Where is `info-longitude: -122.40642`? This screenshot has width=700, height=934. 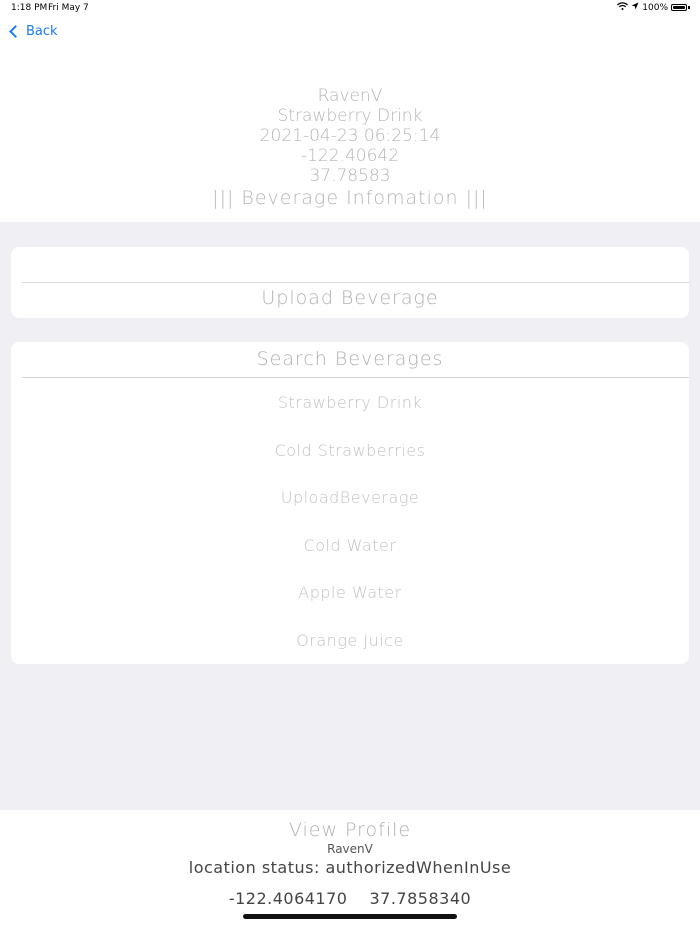
info-longitude: -122.40642 is located at coordinates (350, 156).